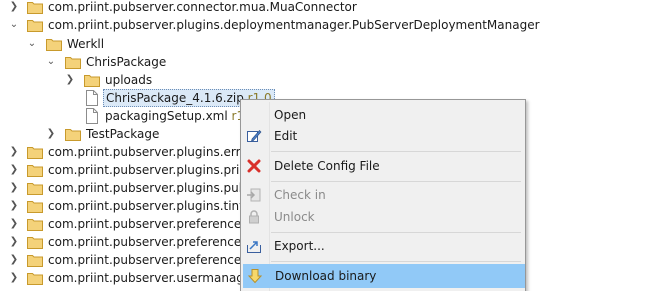 The width and height of the screenshot is (652, 291). I want to click on menu-item-label: Check in, so click(300, 195).